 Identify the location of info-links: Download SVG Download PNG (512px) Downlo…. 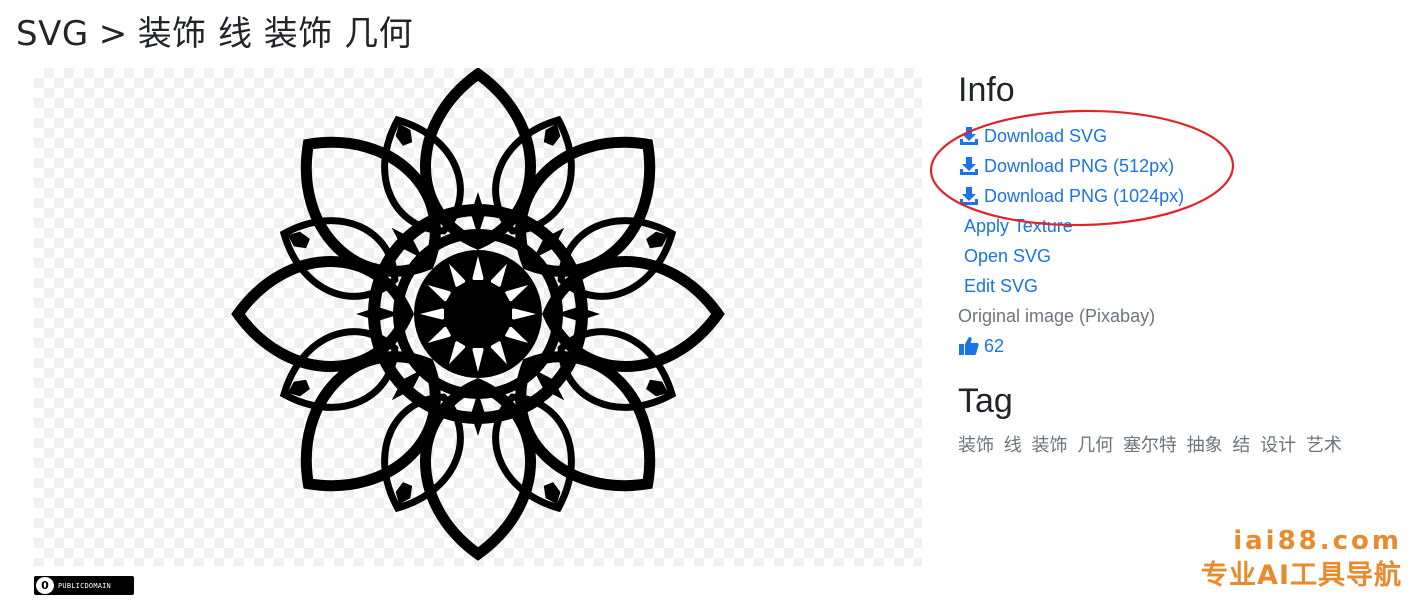
(1178, 241).